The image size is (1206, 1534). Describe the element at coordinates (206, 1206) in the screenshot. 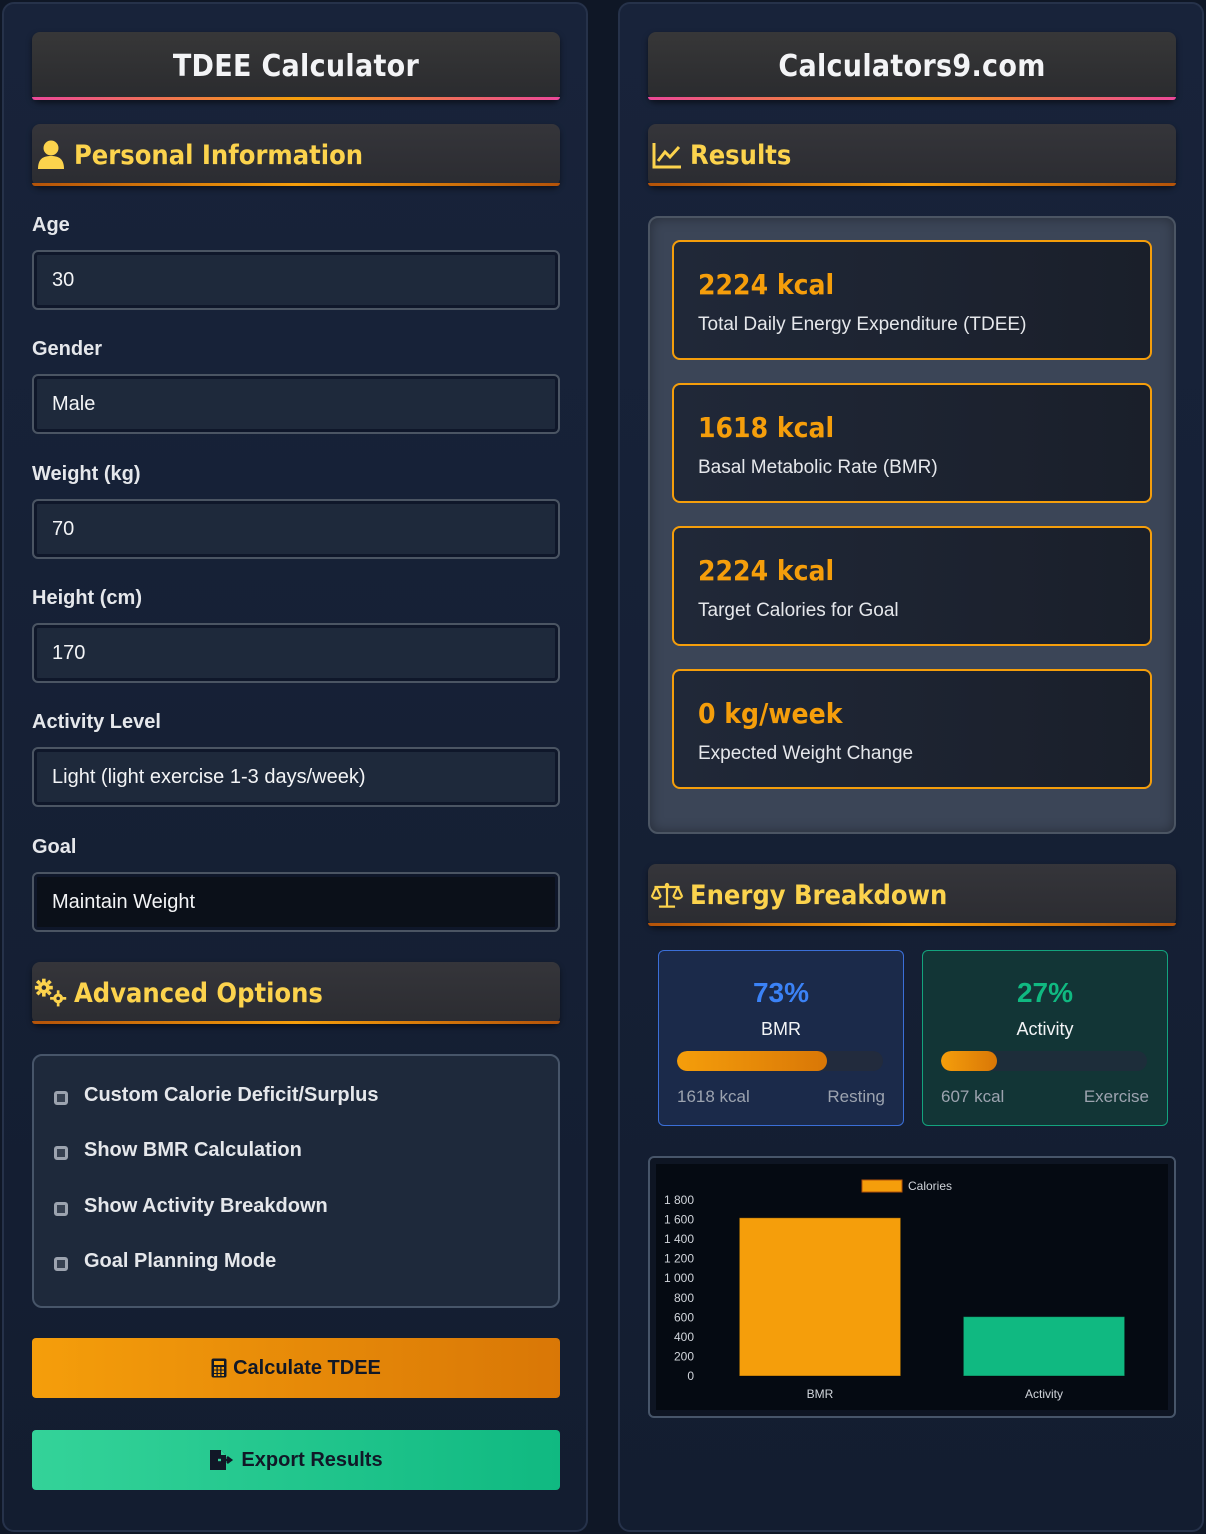

I see `option-label: Show Activity Breakdown` at that location.